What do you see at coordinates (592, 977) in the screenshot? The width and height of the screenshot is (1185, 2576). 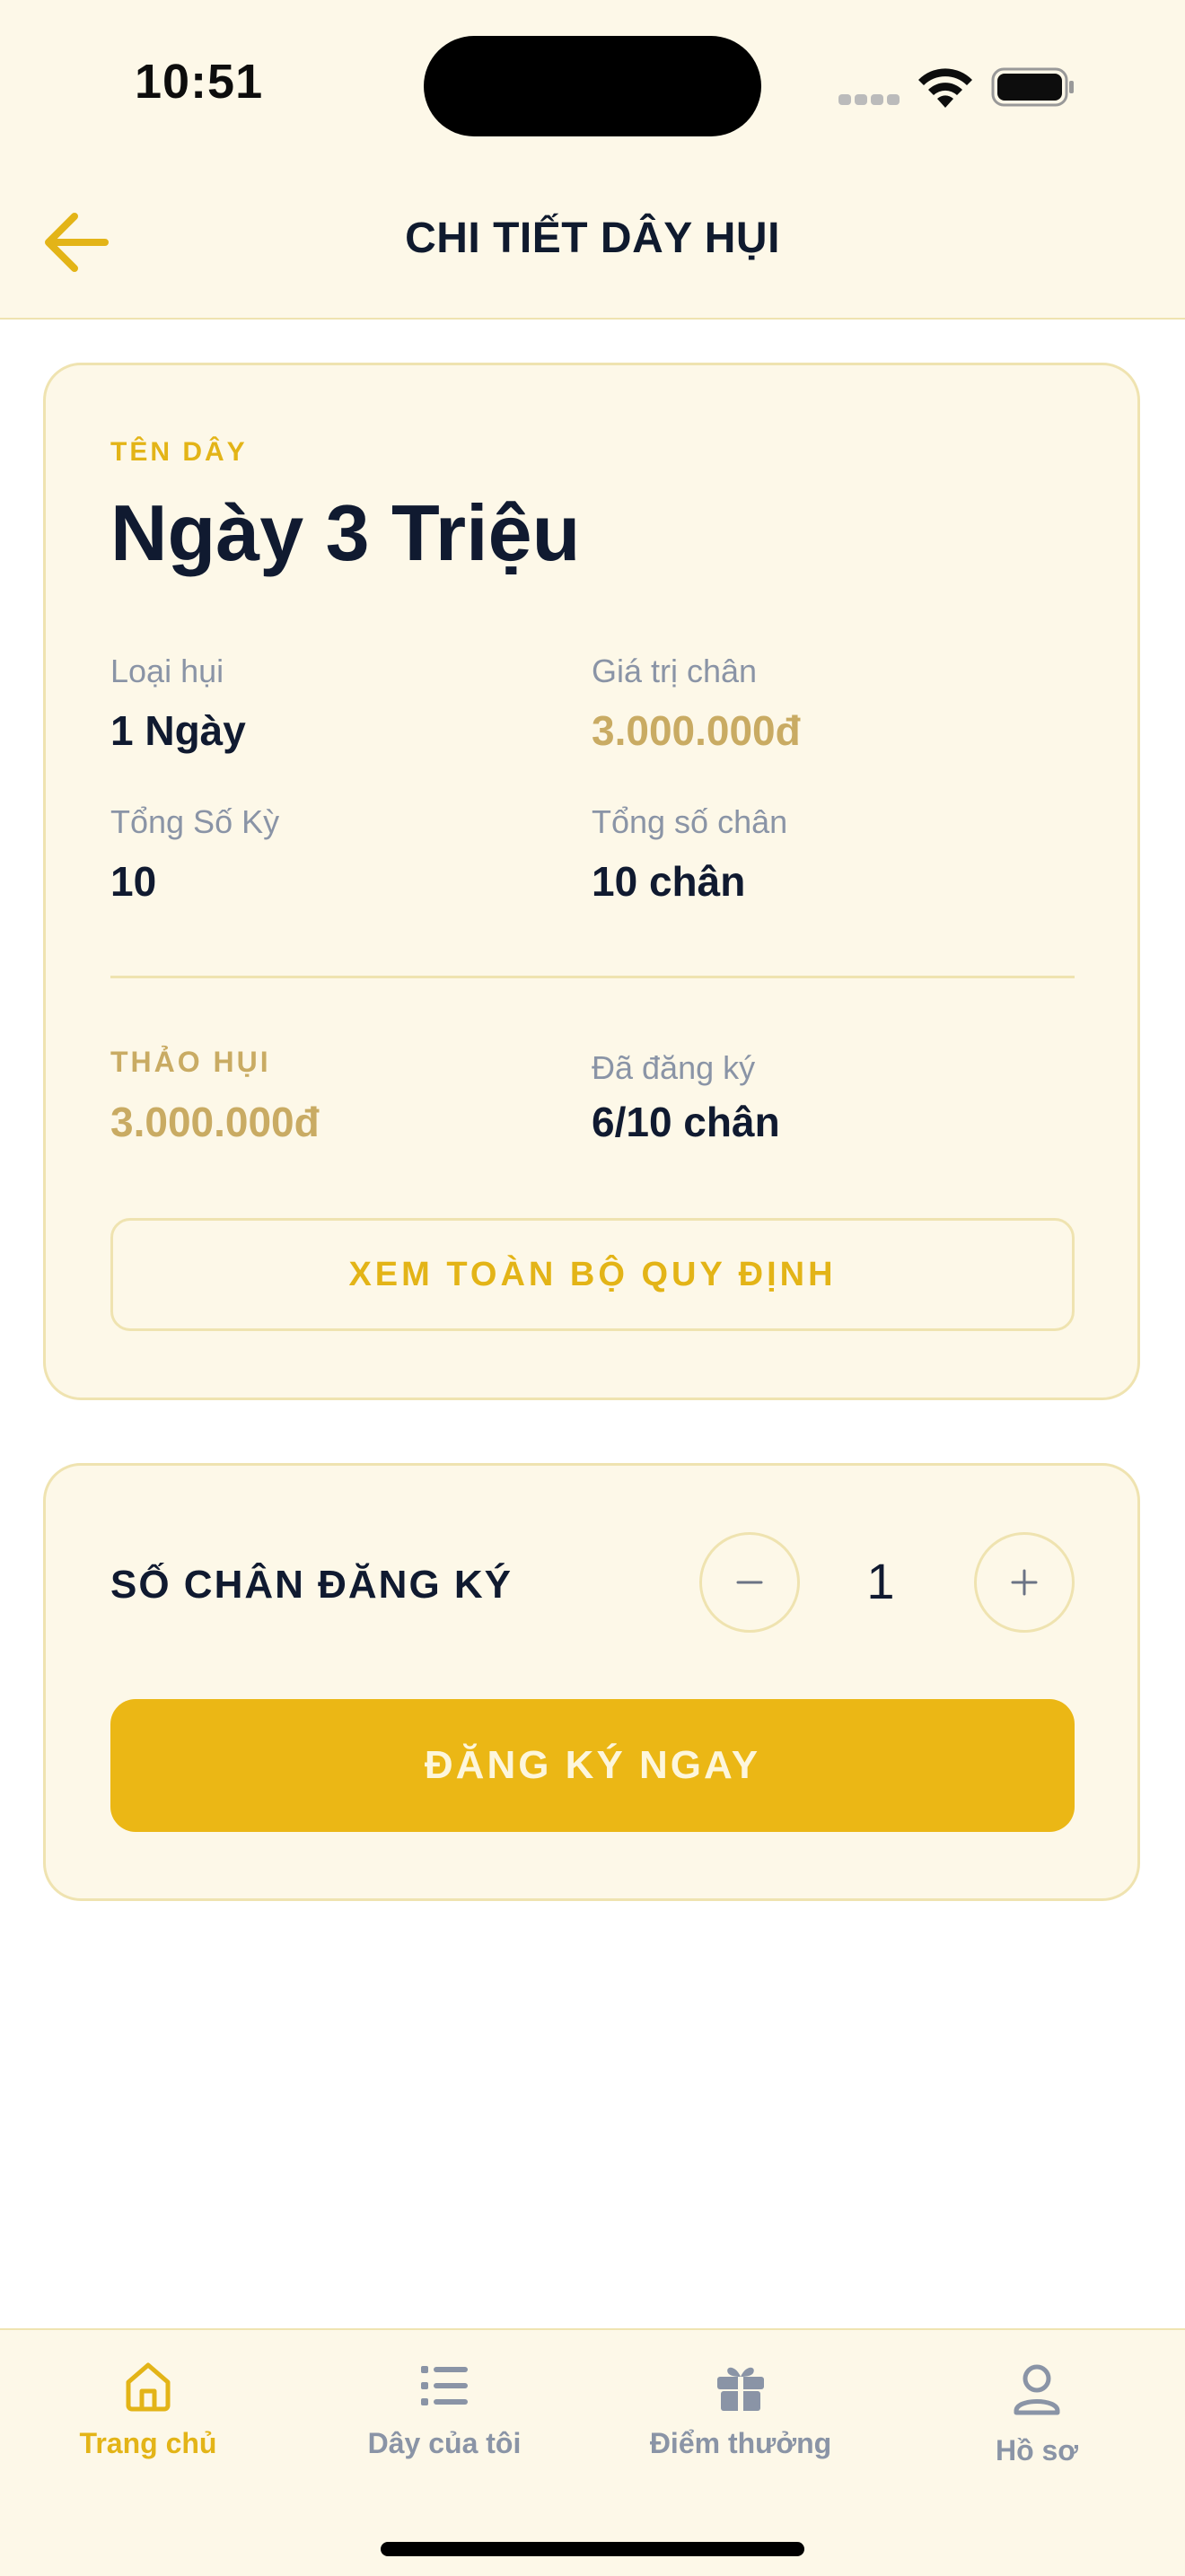 I see `divider` at bounding box center [592, 977].